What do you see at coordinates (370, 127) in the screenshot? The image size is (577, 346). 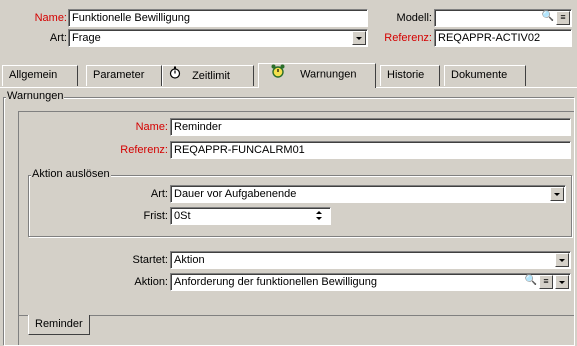 I see `warnung-name-field: Reminder` at bounding box center [370, 127].